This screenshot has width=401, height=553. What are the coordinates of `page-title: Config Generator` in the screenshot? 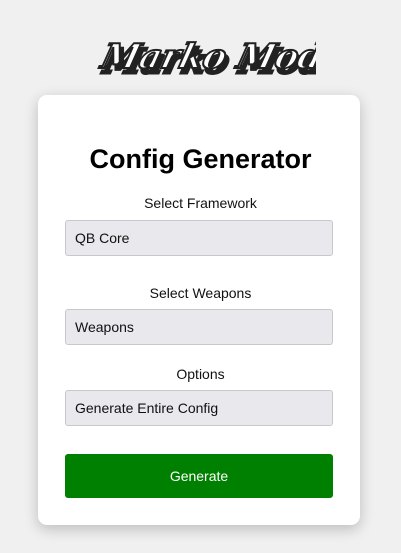 It's located at (200, 159).